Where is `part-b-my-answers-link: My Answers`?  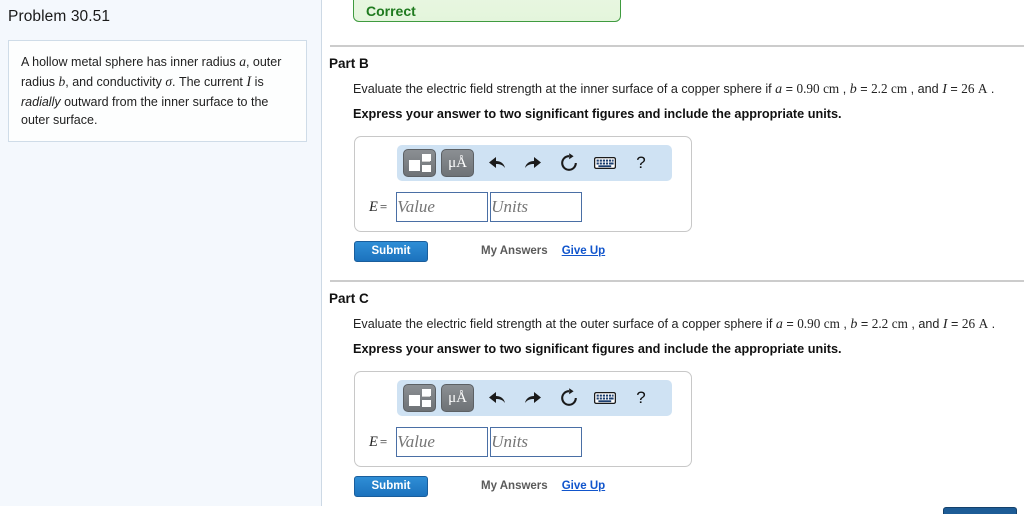
part-b-my-answers-link: My Answers is located at coordinates (514, 251).